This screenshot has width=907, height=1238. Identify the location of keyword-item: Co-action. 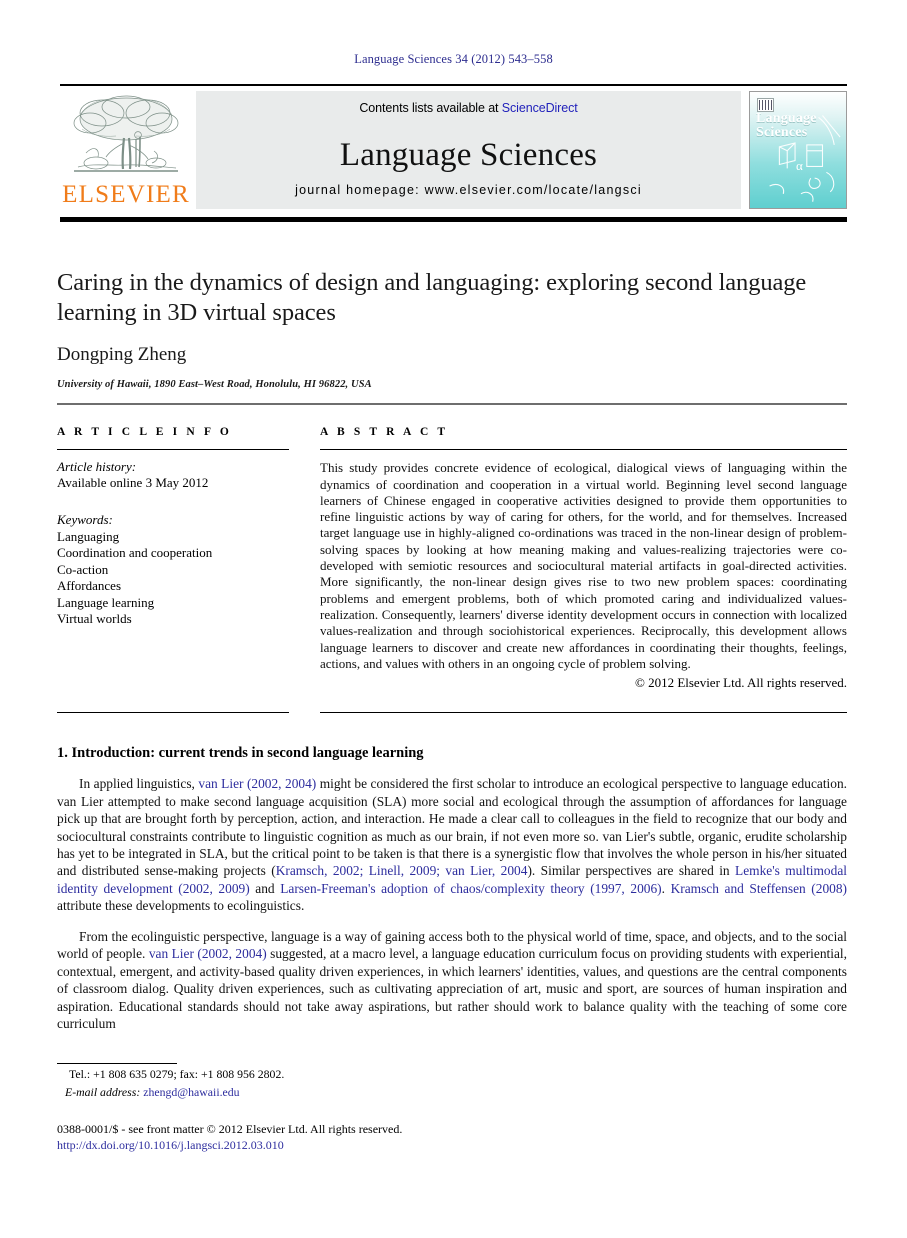
(83, 569).